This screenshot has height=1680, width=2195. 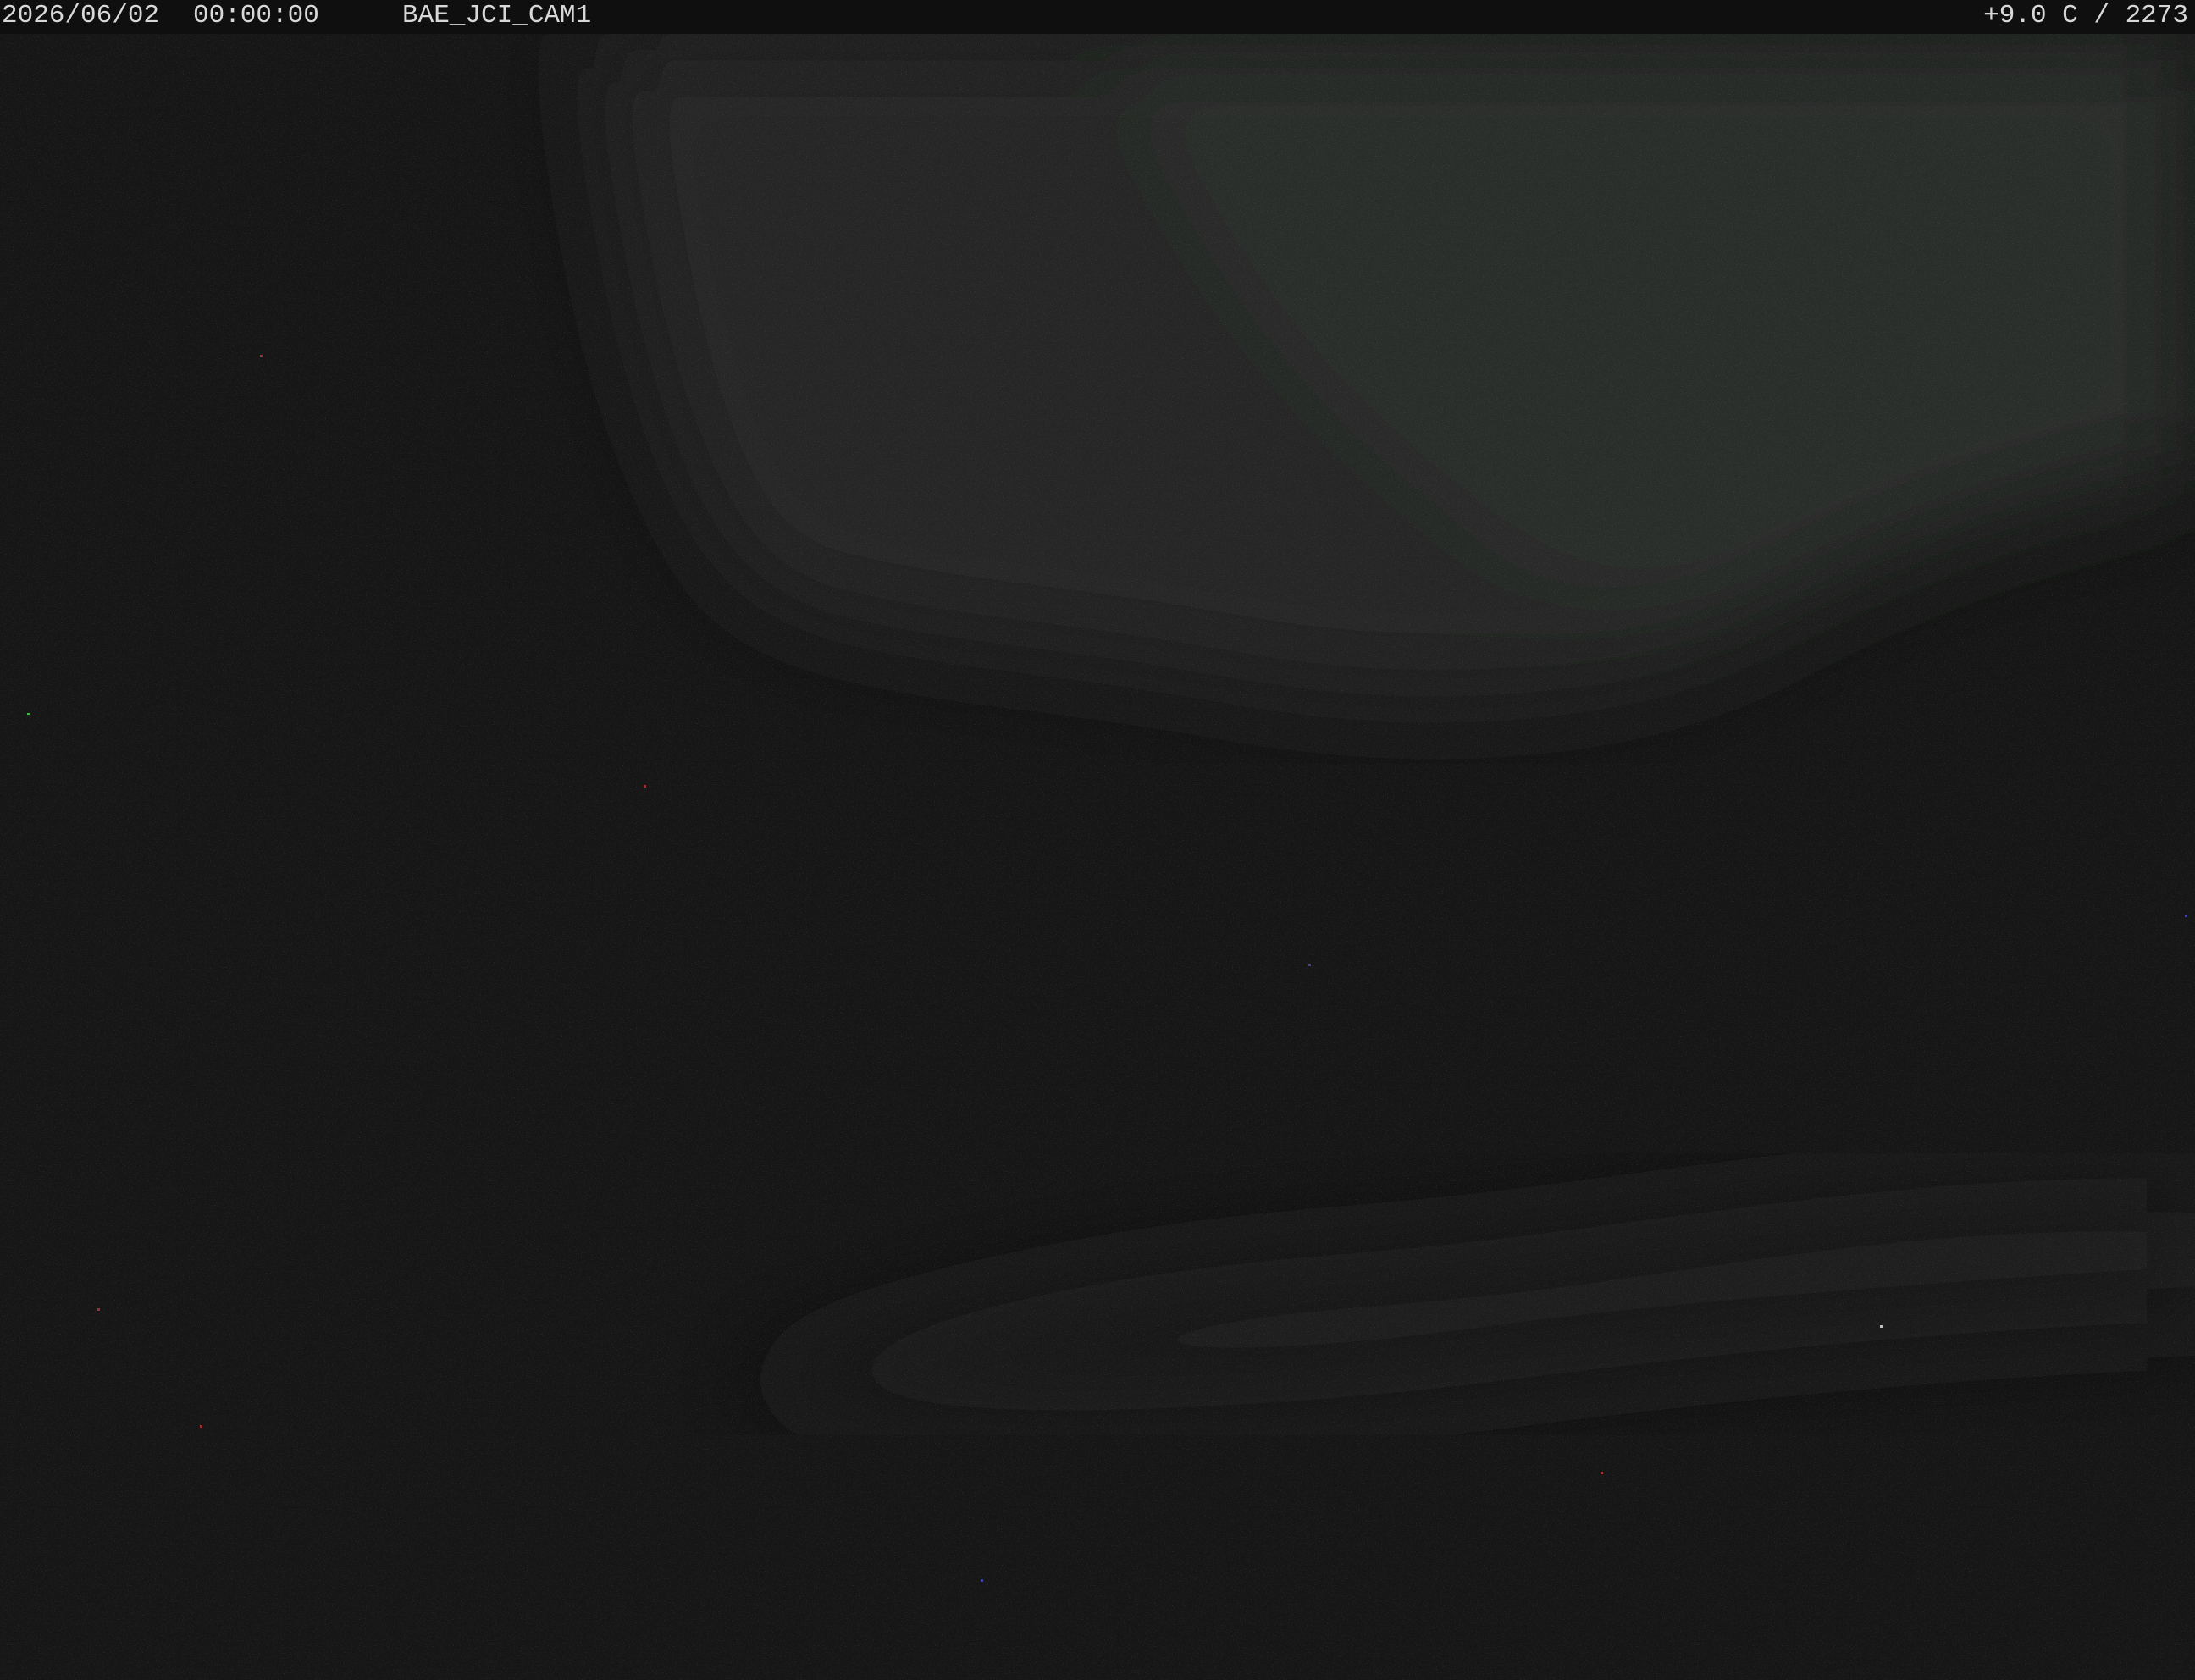 What do you see at coordinates (497, 15) in the screenshot?
I see `camera-name: BAE_JCI_CAM1` at bounding box center [497, 15].